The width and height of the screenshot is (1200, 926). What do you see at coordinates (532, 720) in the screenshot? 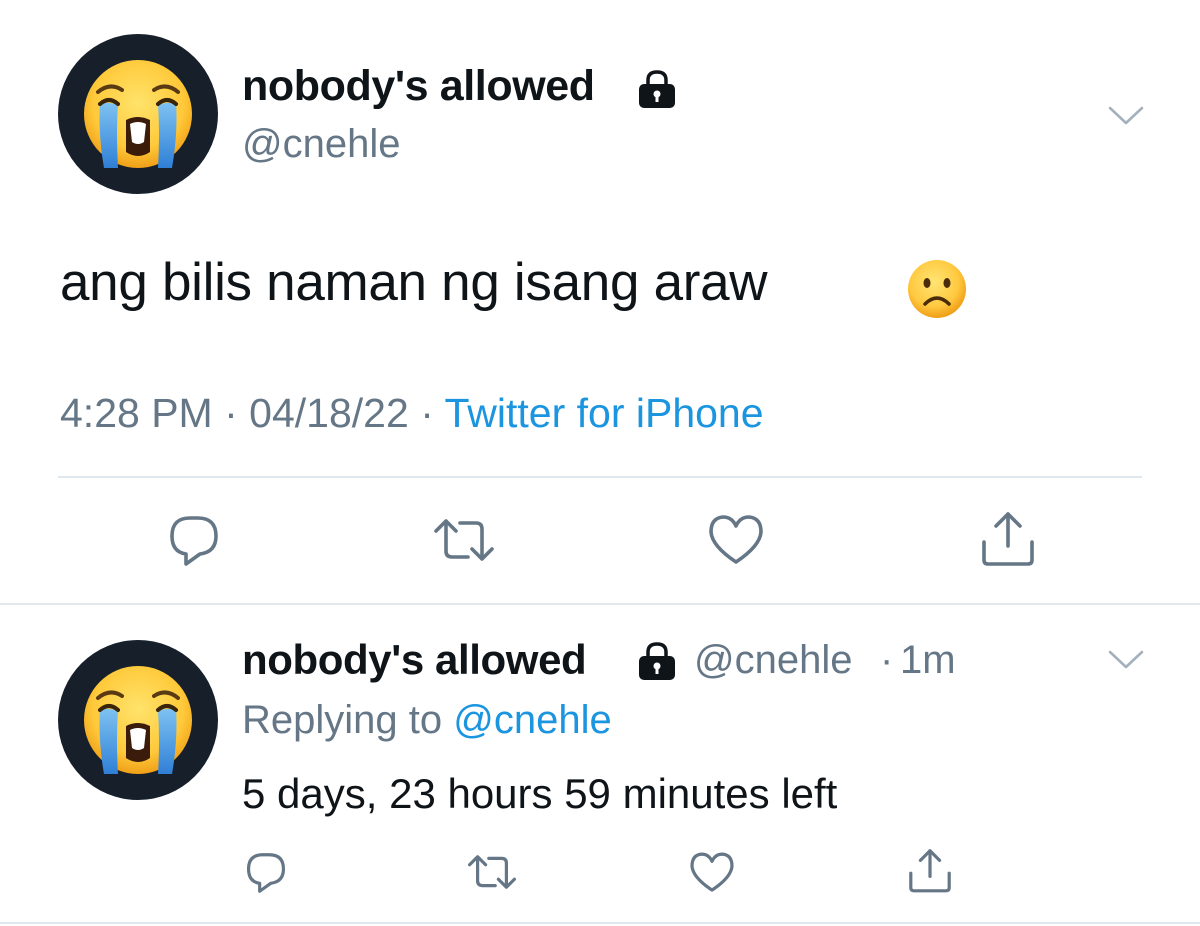
I see `mention-link: @cnehle` at bounding box center [532, 720].